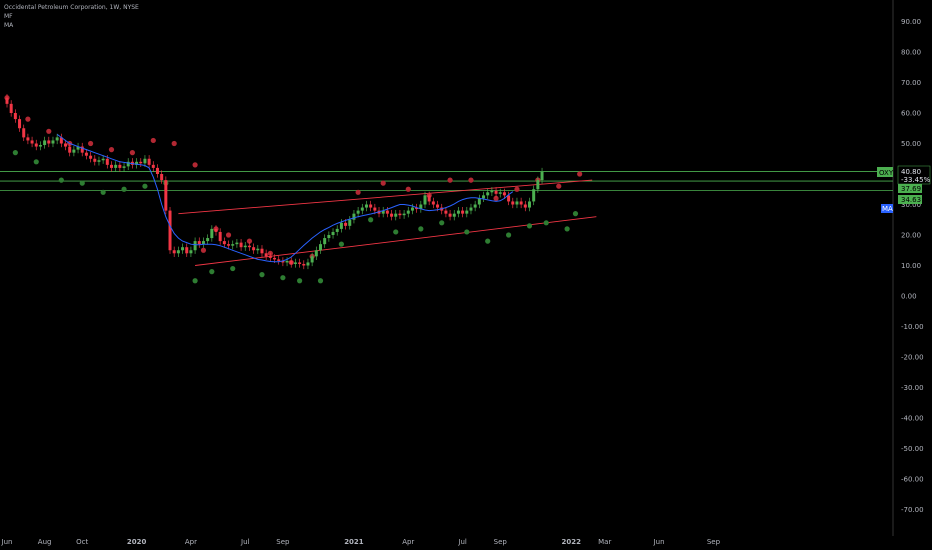  I want to click on x-tick-label: Aug, so click(45, 542).